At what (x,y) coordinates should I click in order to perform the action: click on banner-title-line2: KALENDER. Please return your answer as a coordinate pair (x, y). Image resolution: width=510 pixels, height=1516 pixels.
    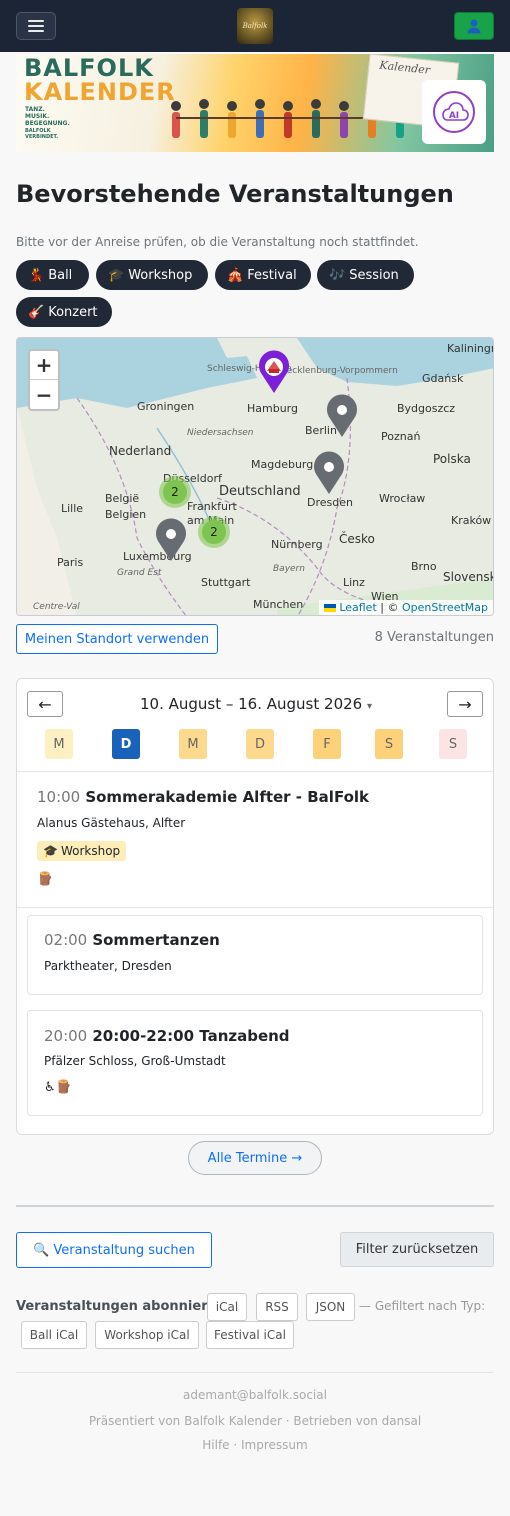
    Looking at the image, I should click on (100, 92).